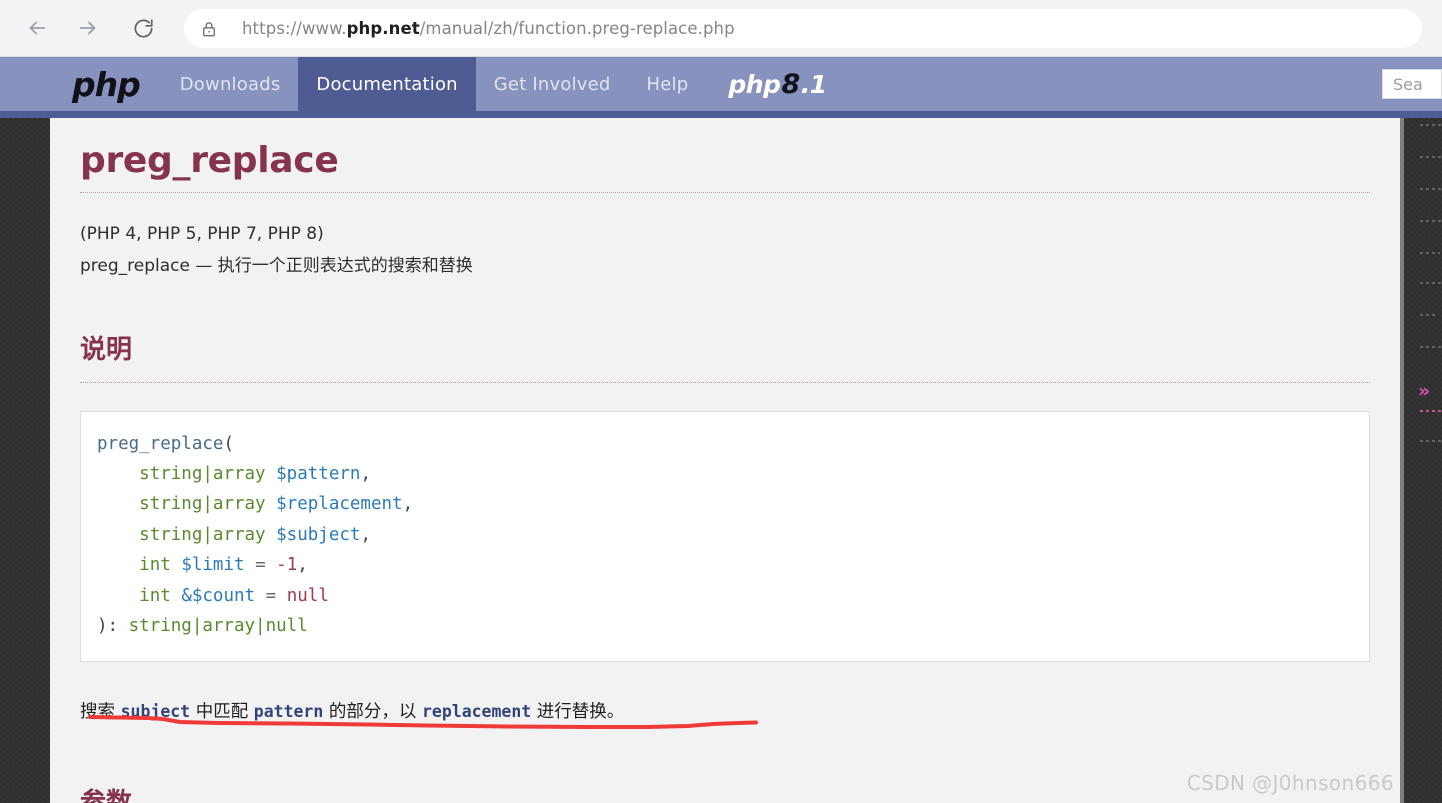 The width and height of the screenshot is (1442, 803). I want to click on synopsis-close-paren: ):, so click(113, 626).